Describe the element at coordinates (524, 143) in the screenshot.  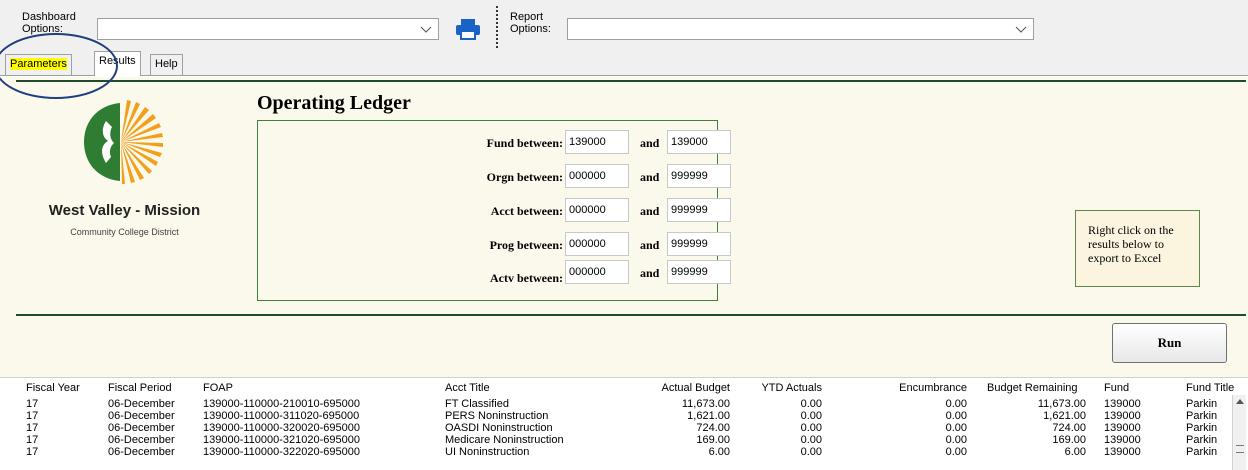
I see `fund-label: Fund between:` at that location.